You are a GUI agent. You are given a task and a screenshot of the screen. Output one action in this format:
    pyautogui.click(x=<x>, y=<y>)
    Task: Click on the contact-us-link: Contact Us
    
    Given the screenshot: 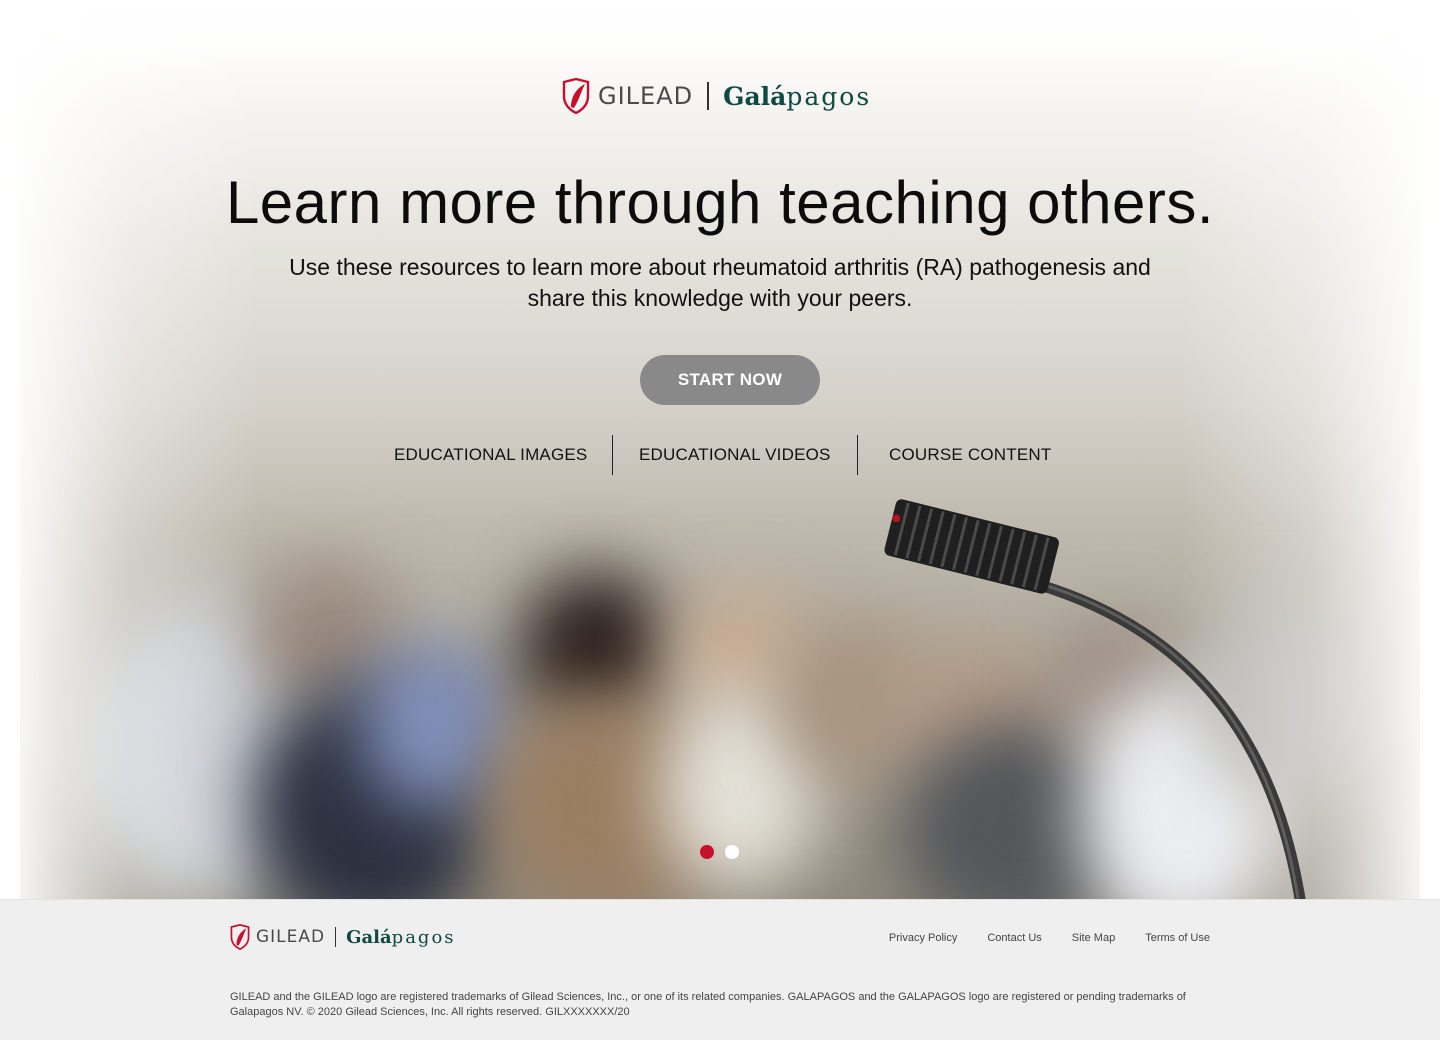 What is the action you would take?
    pyautogui.click(x=1014, y=938)
    